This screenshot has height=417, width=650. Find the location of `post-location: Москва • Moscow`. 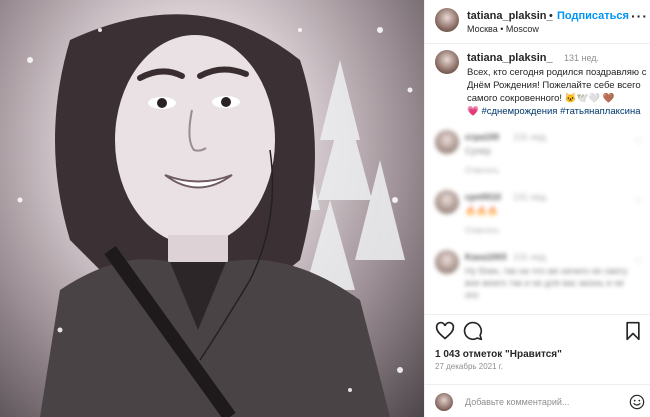

post-location: Москва • Moscow is located at coordinates (503, 29).